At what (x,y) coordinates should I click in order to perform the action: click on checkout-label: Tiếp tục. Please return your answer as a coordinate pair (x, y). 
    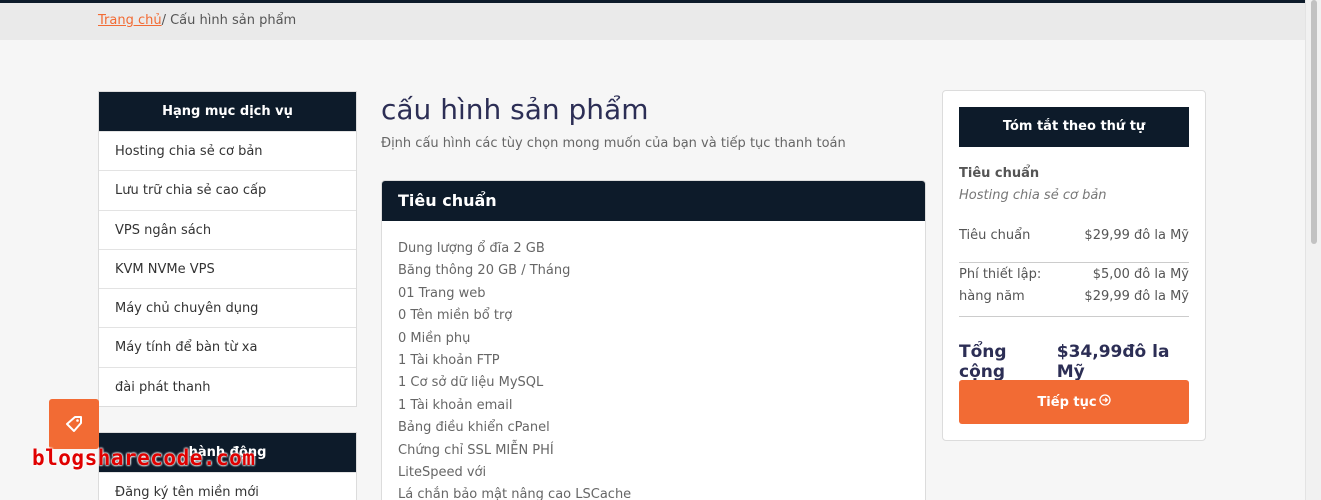
    Looking at the image, I should click on (1067, 402).